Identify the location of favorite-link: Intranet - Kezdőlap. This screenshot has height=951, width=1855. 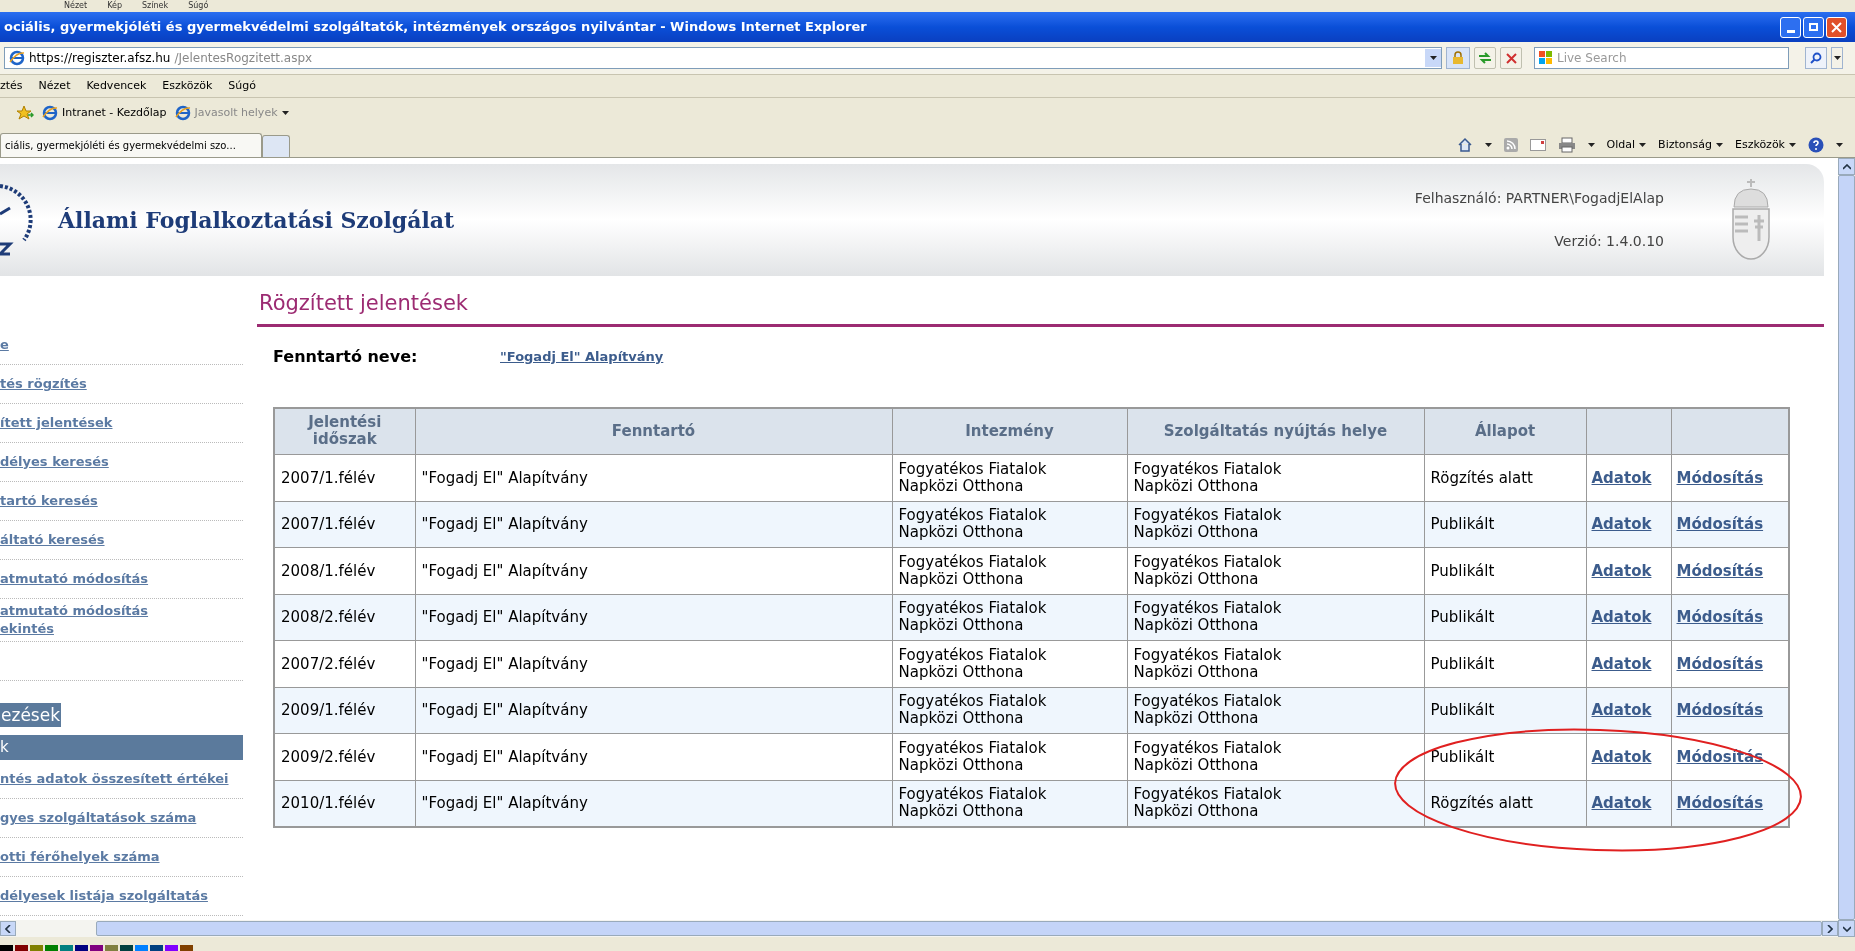
(104, 113).